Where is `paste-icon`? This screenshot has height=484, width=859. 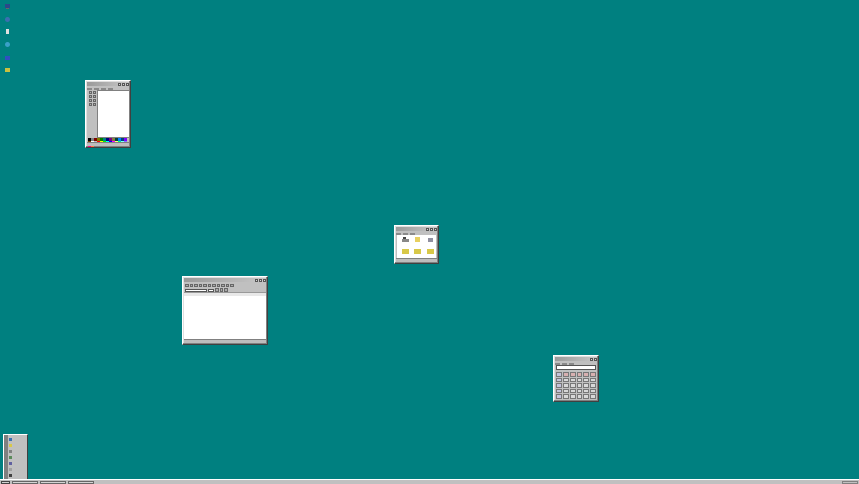 paste-icon is located at coordinates (223, 285).